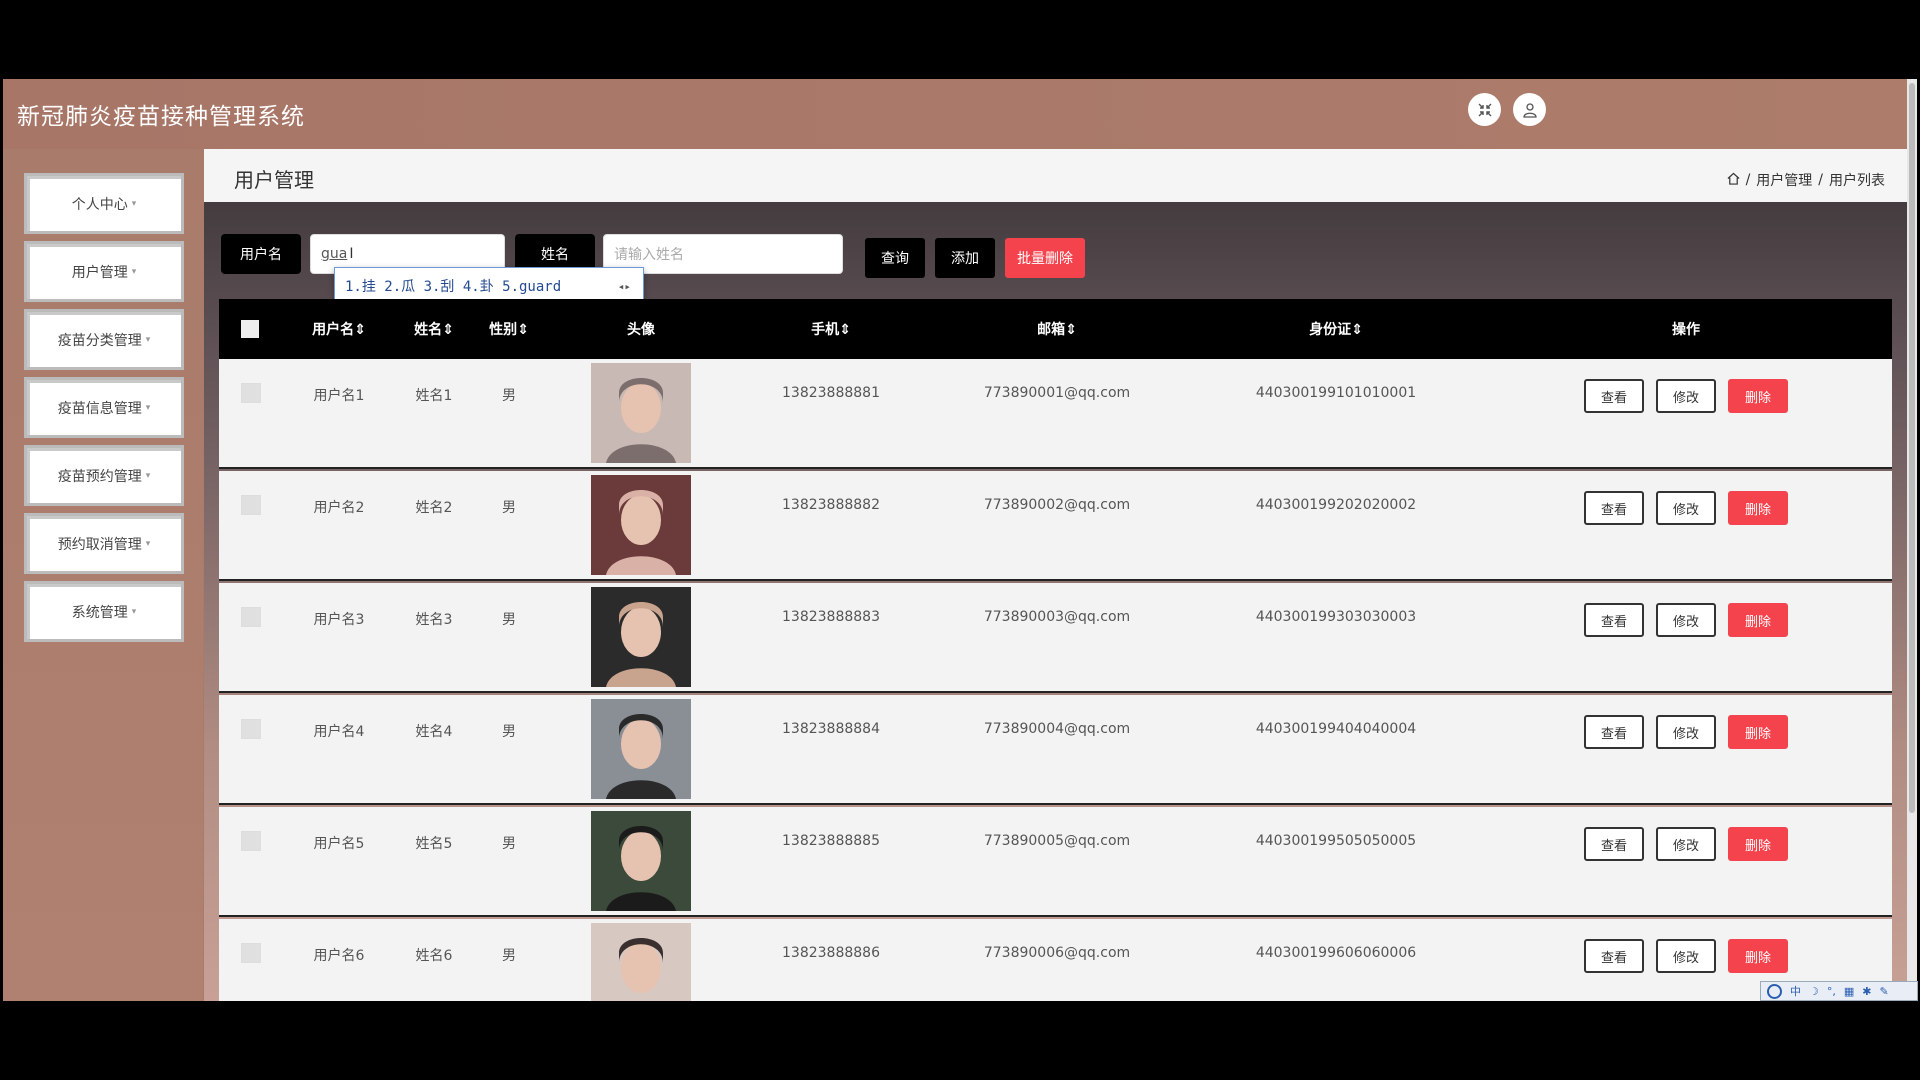 The height and width of the screenshot is (1080, 1920). I want to click on sidebar-item-label: 用户管理, so click(99, 272).